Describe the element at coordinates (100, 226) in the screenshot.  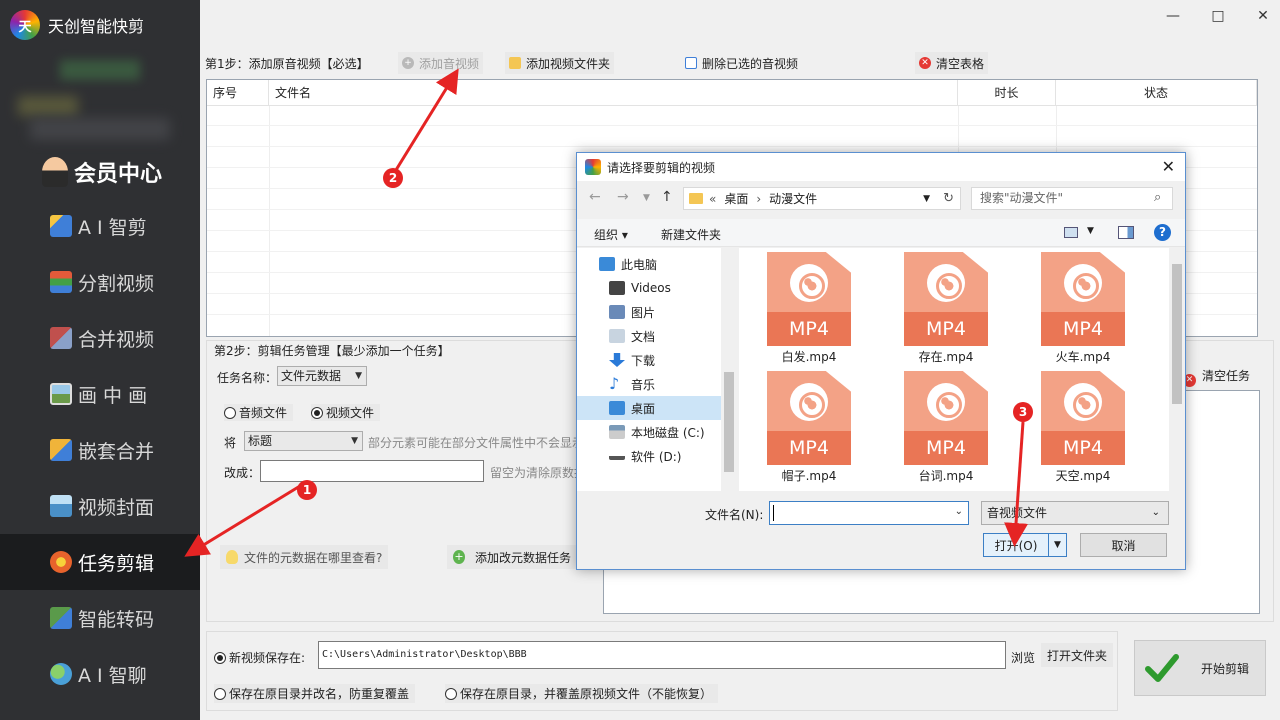
I see `sidebar-item-ai-cut: A I 智剪` at that location.